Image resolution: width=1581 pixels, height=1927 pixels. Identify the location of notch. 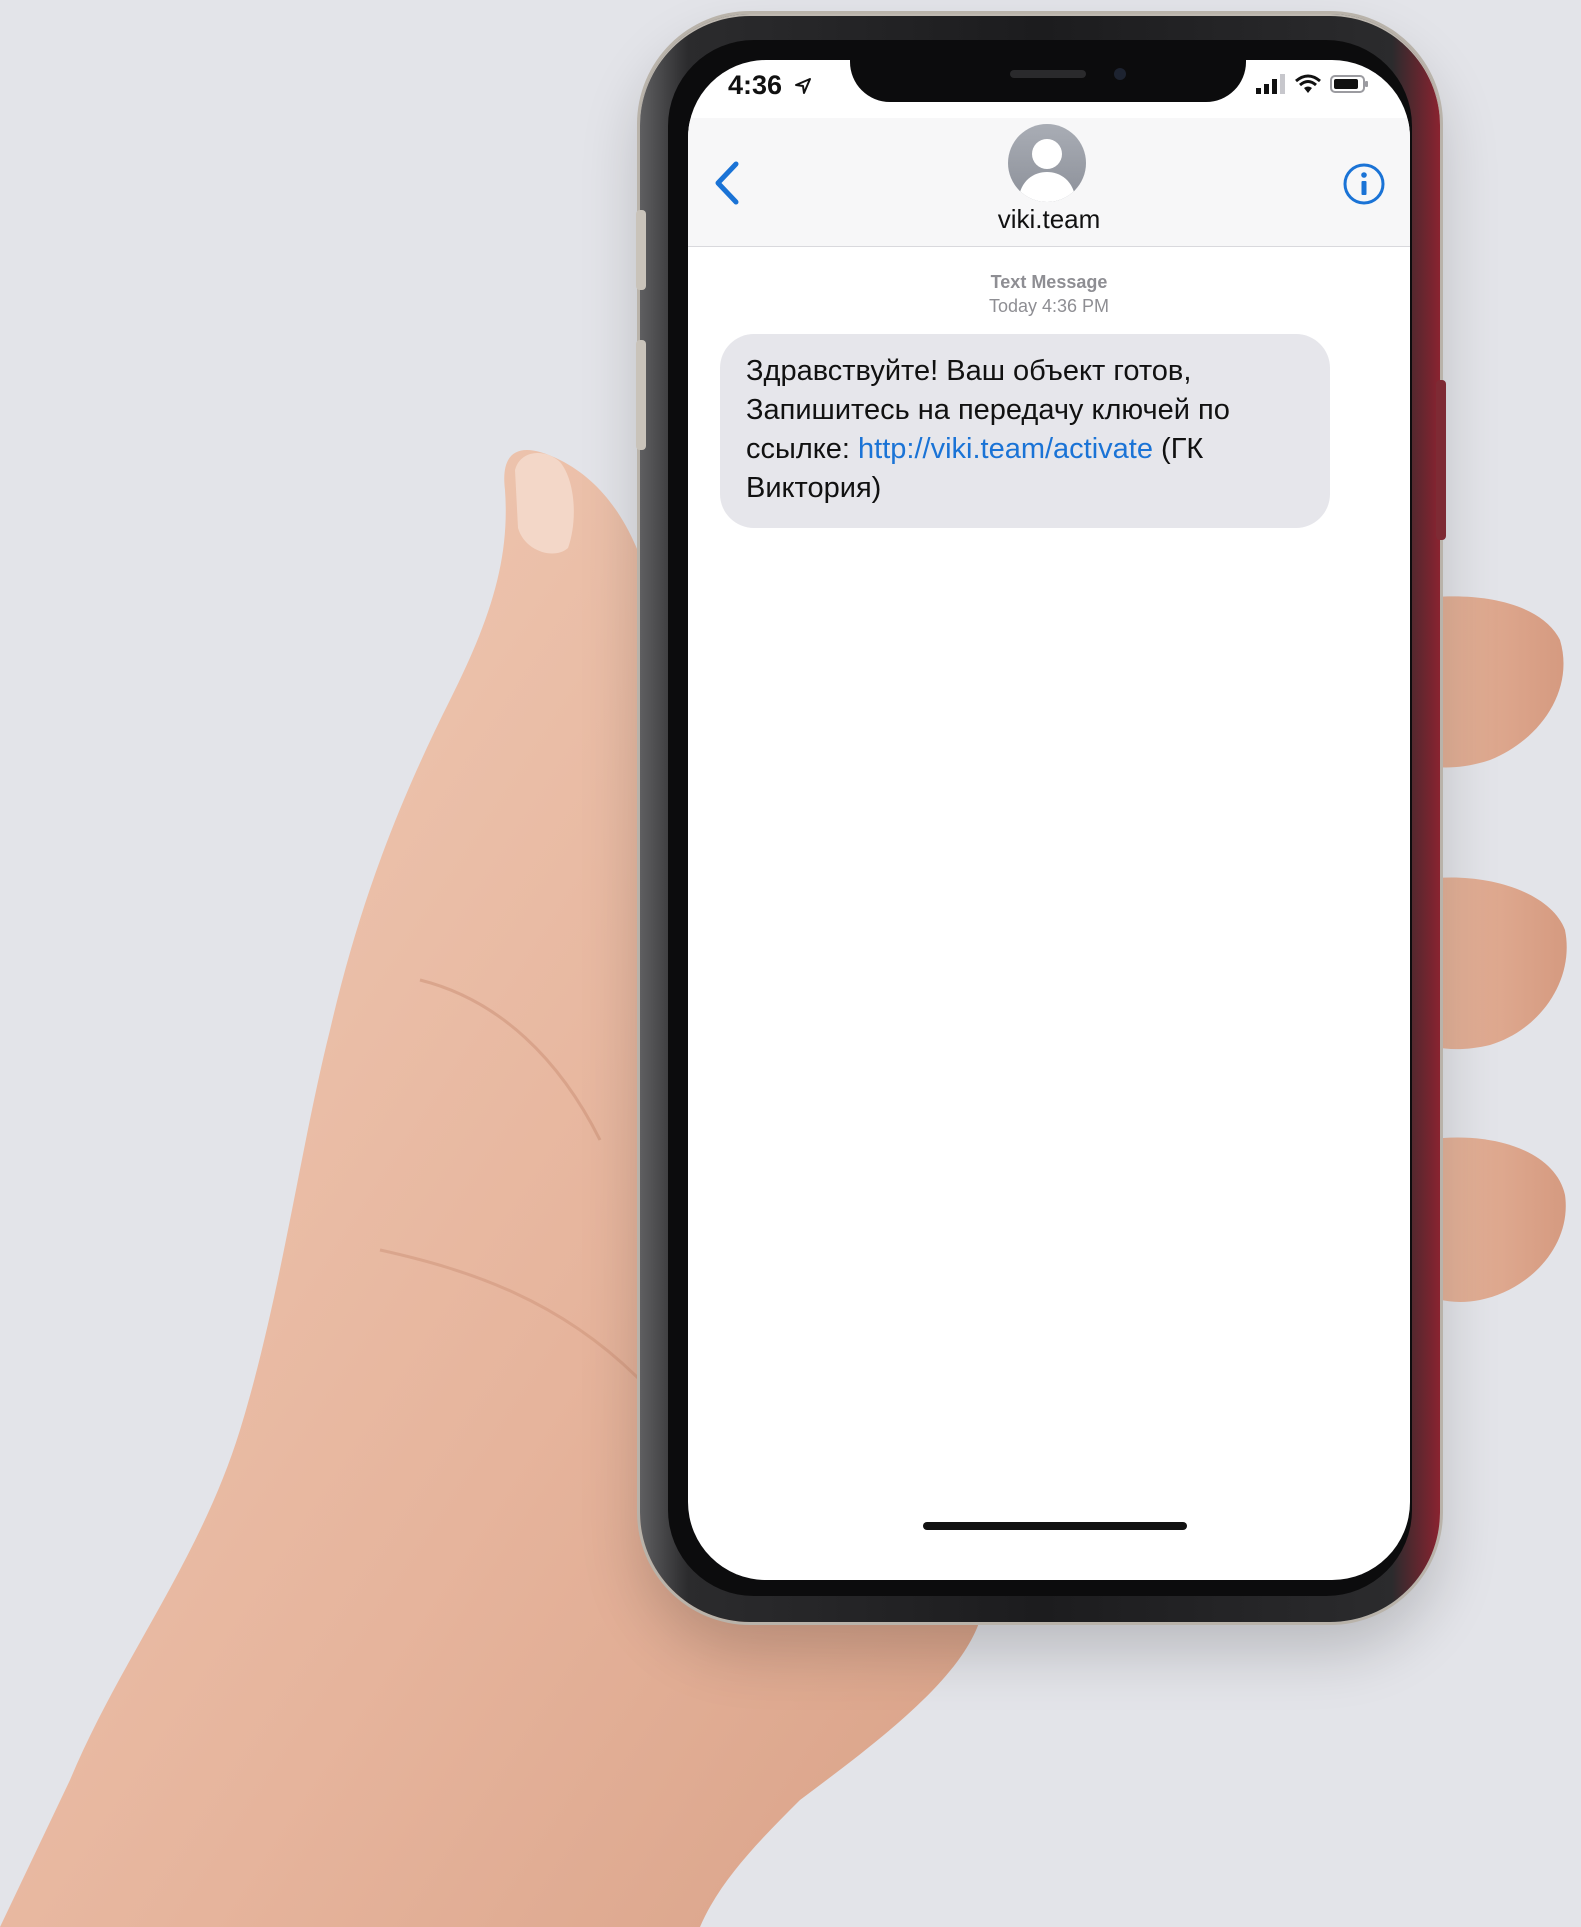
(1048, 81).